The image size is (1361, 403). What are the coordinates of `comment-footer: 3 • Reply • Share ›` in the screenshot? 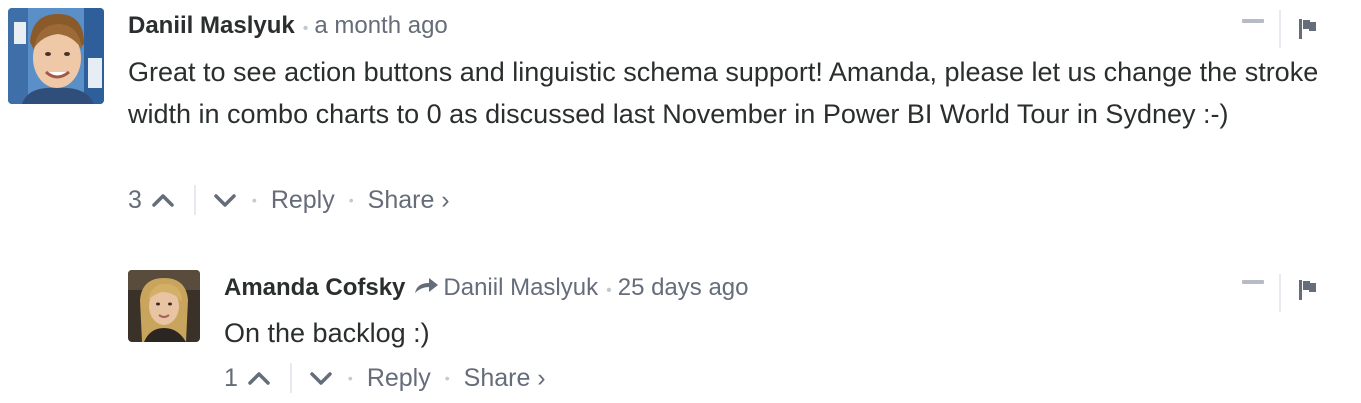 It's located at (289, 200).